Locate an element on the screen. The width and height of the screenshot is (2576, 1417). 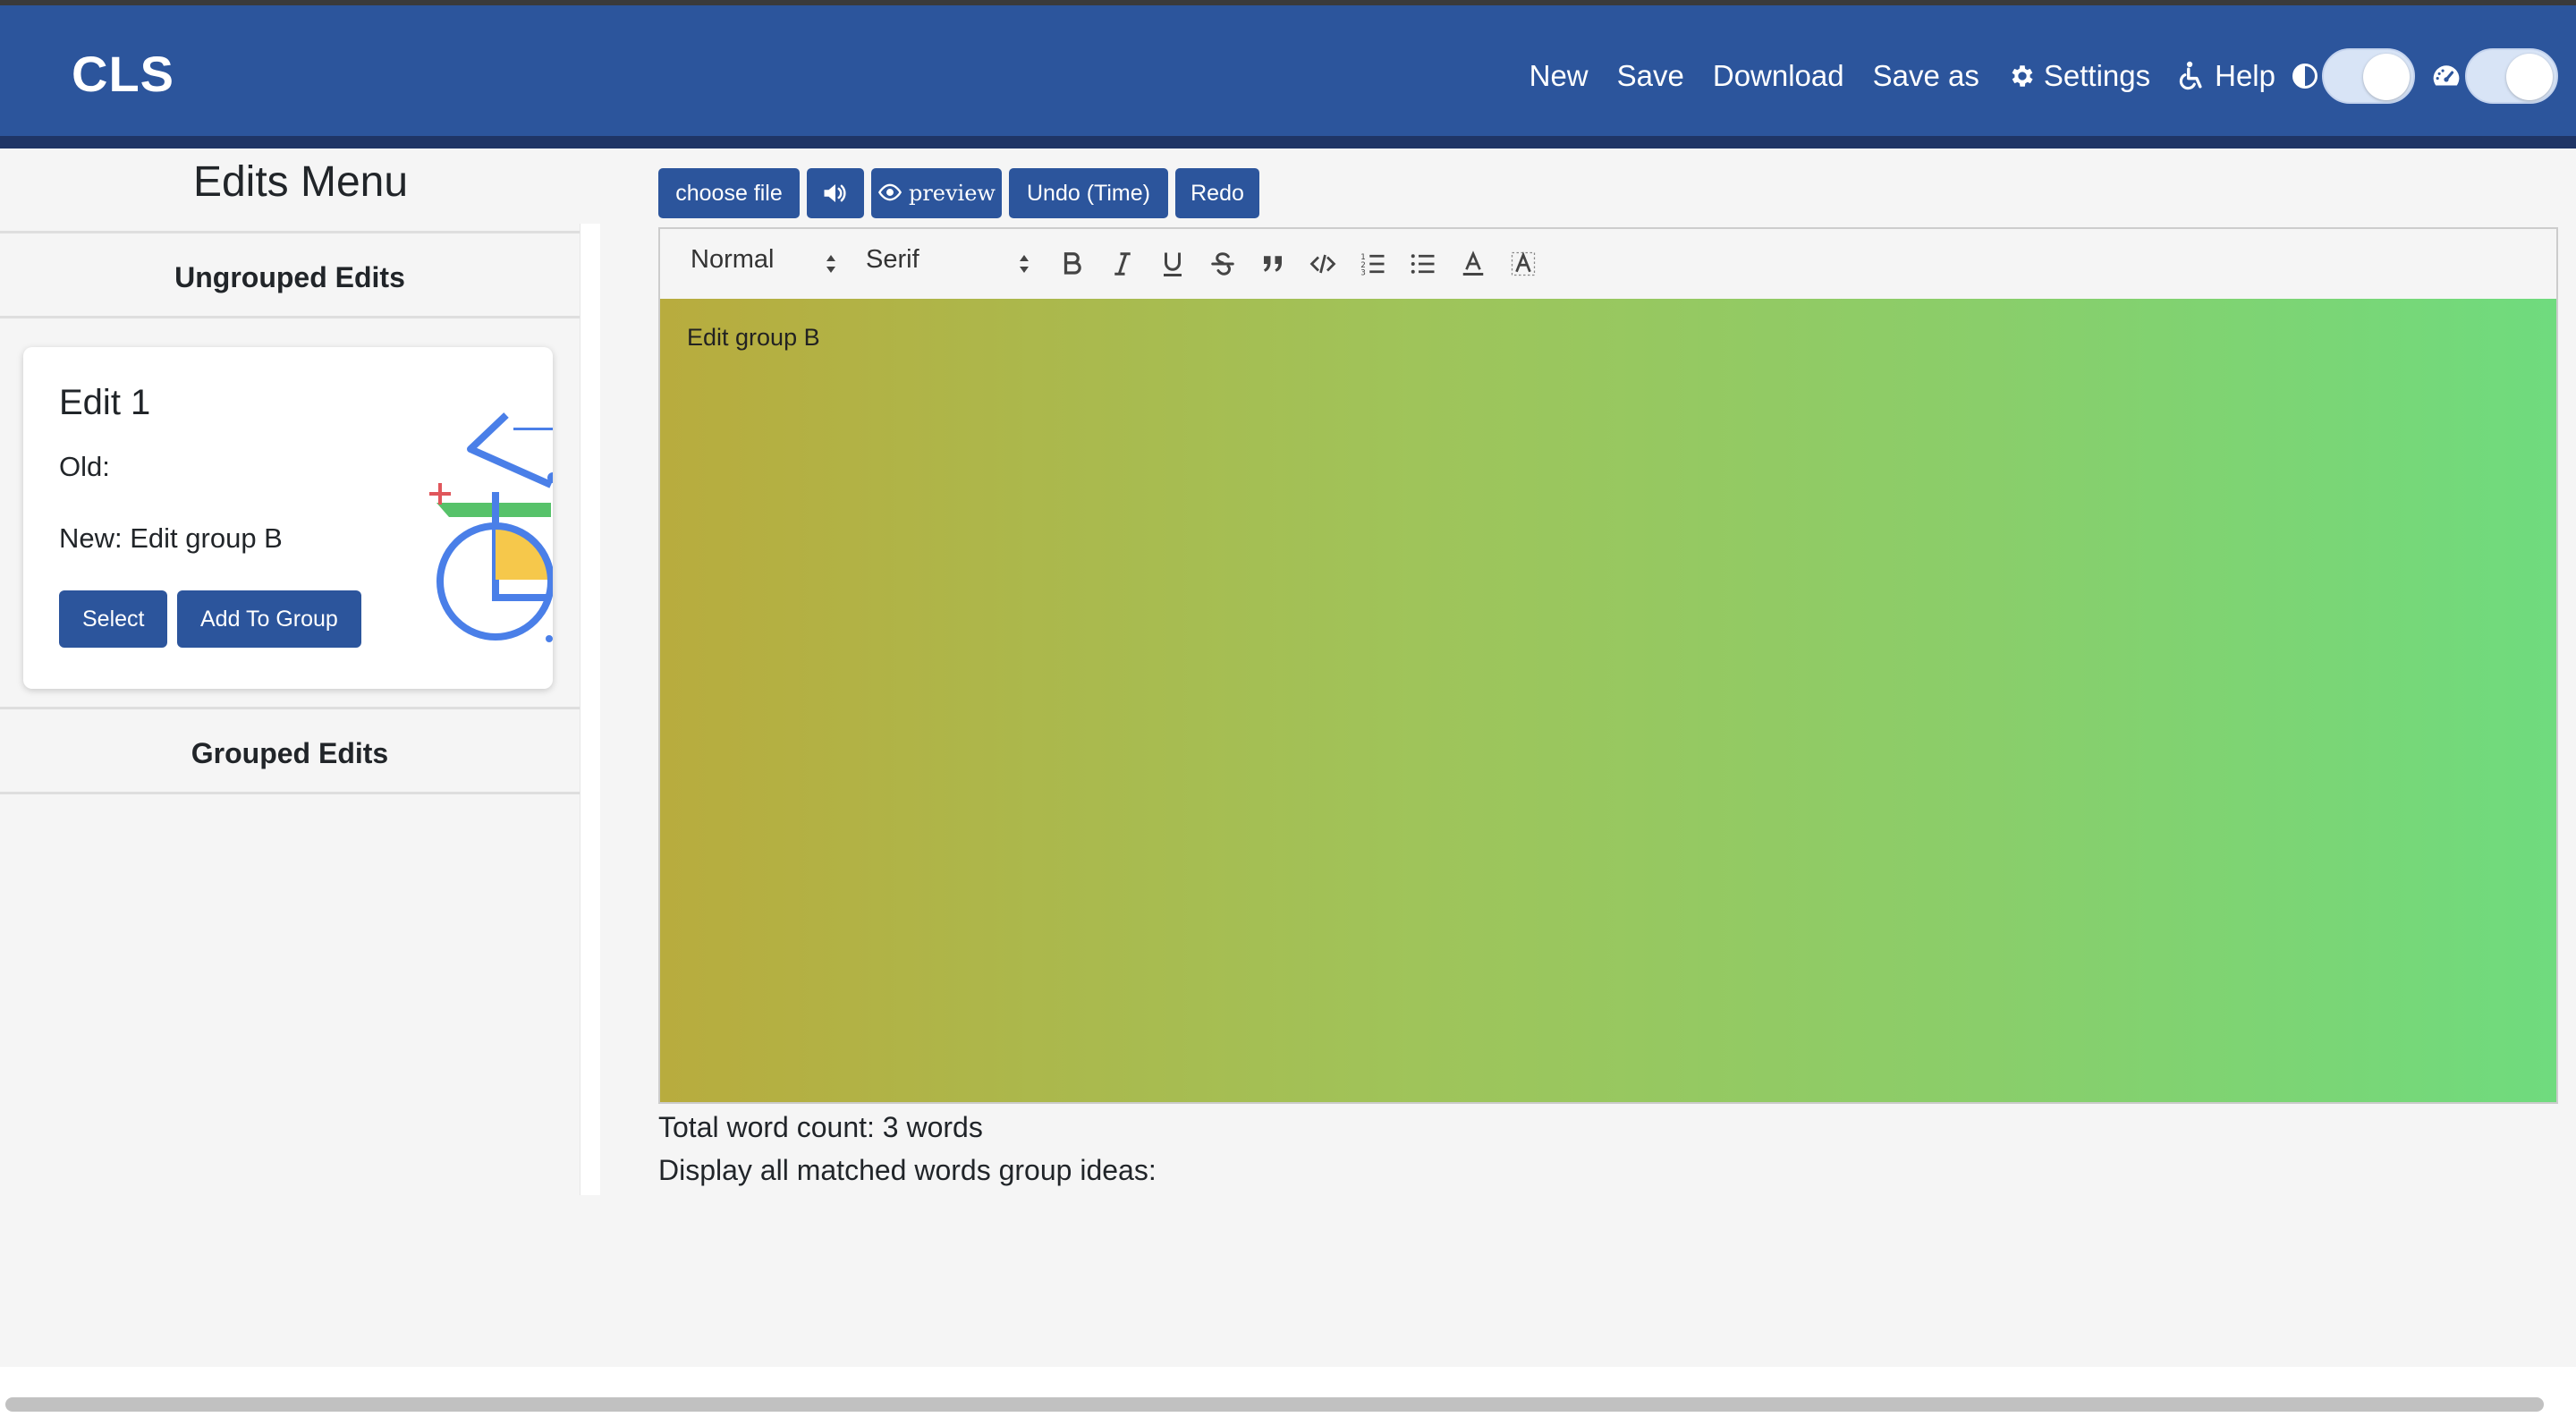
bold-icon is located at coordinates (1072, 263).